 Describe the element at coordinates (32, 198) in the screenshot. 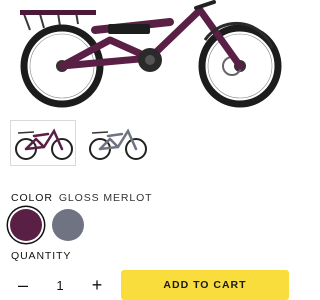

I see `color-label: COLOR` at that location.